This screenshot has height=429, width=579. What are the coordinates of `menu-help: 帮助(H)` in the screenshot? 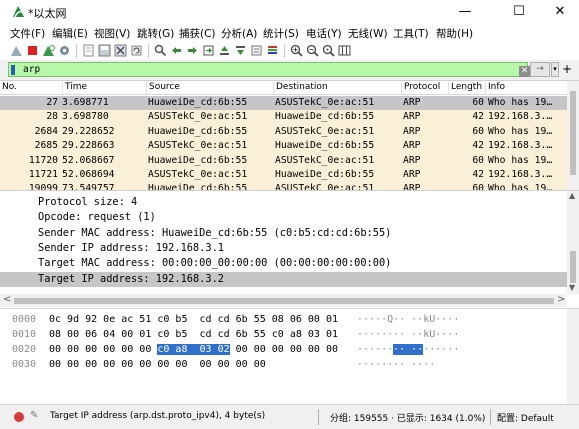 It's located at (454, 33).